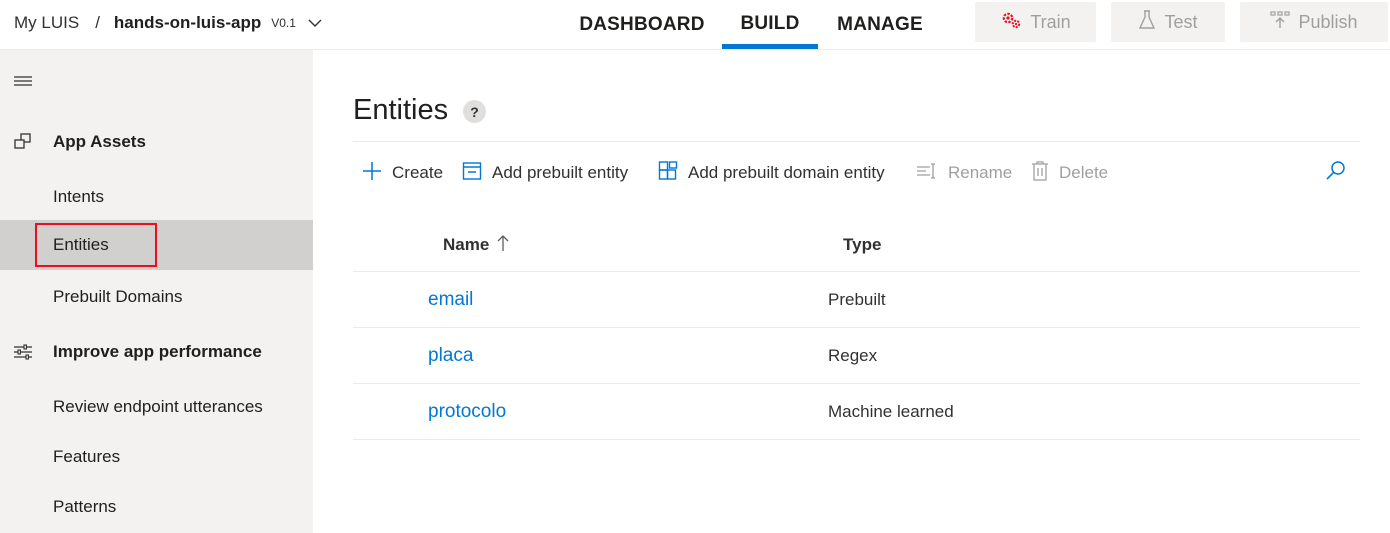 The height and width of the screenshot is (533, 1390). I want to click on rename-button: Rename, so click(964, 173).